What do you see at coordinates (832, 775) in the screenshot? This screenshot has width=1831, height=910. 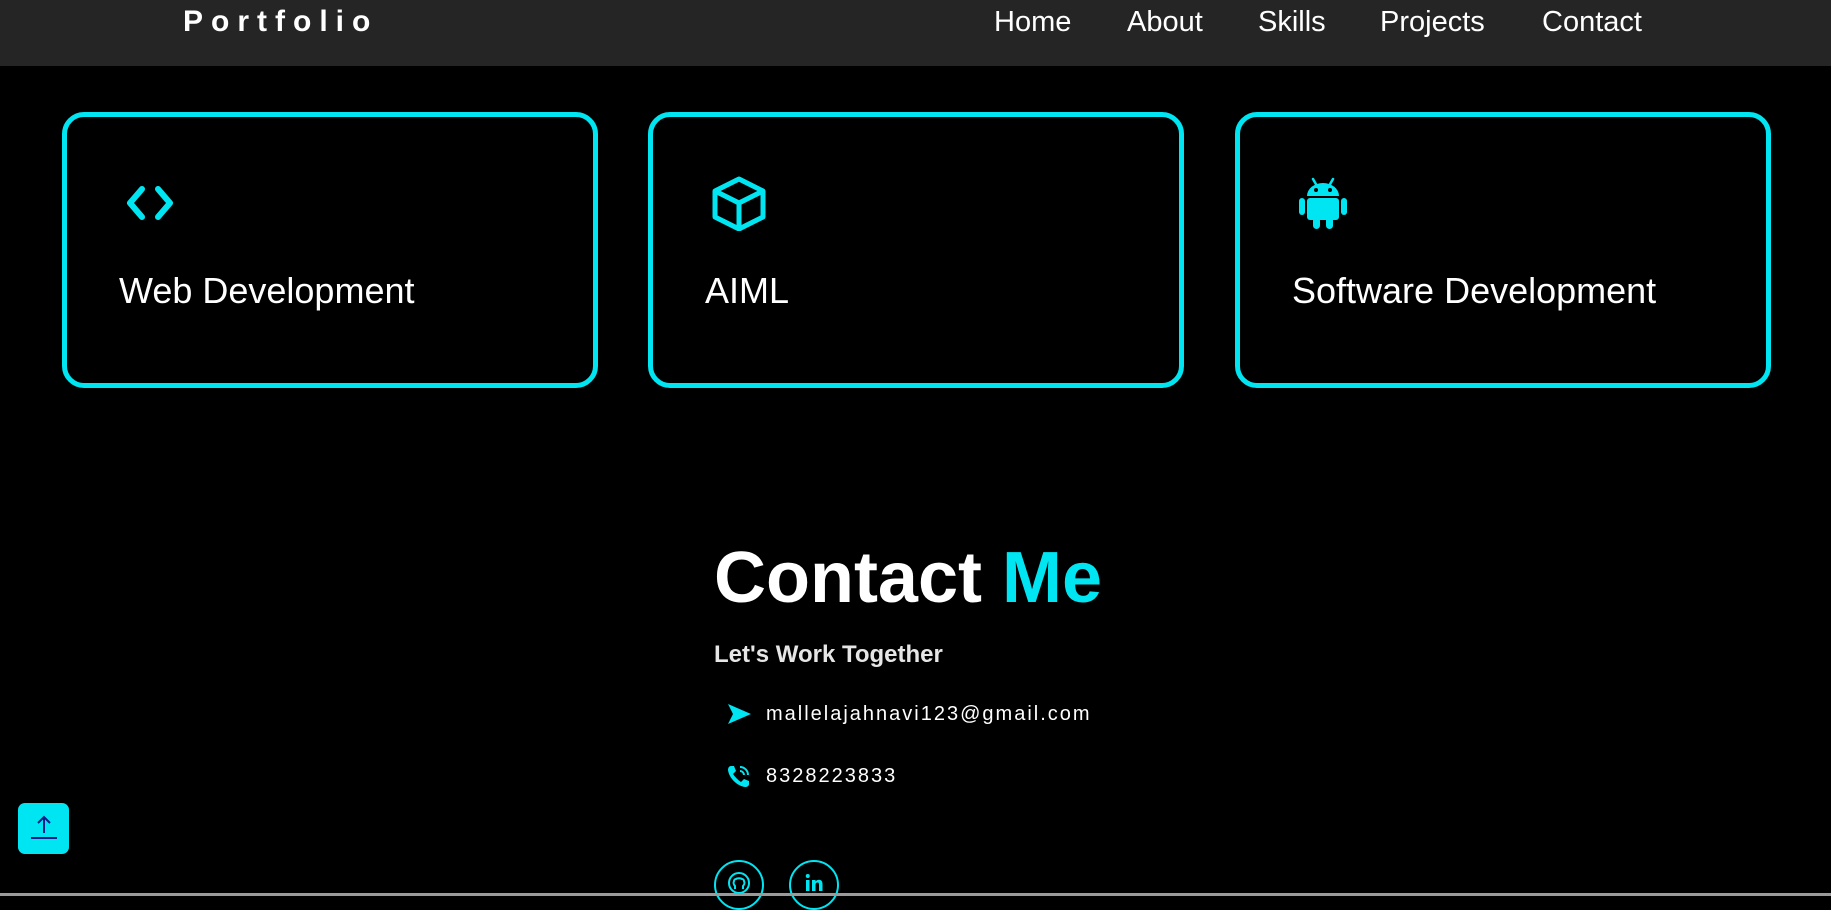 I see `phone-number: 8328223833` at bounding box center [832, 775].